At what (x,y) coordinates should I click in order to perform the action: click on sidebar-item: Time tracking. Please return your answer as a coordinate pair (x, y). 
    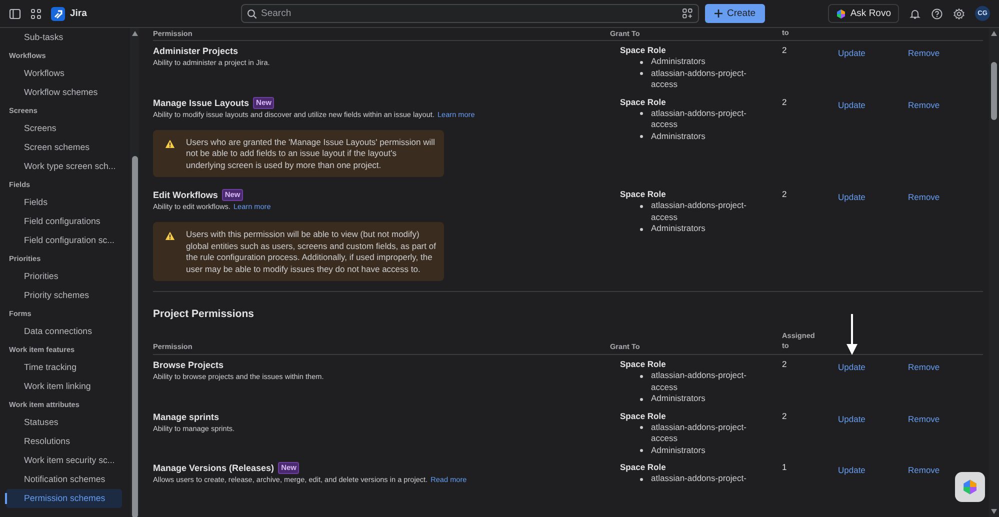
    Looking at the image, I should click on (64, 367).